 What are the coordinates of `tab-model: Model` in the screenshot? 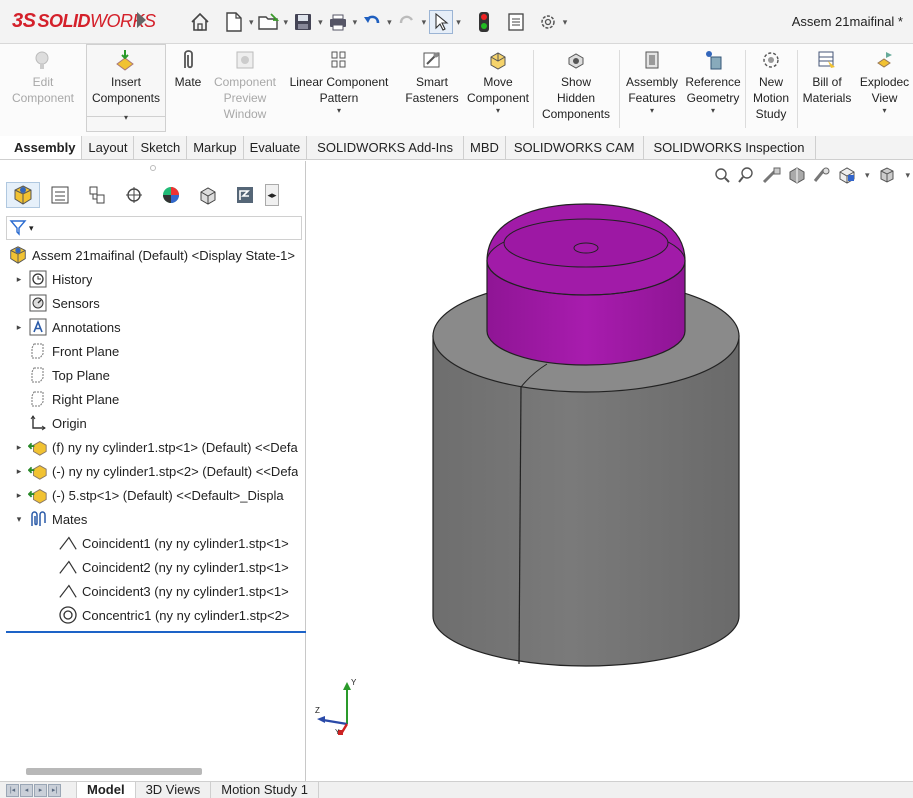 It's located at (106, 790).